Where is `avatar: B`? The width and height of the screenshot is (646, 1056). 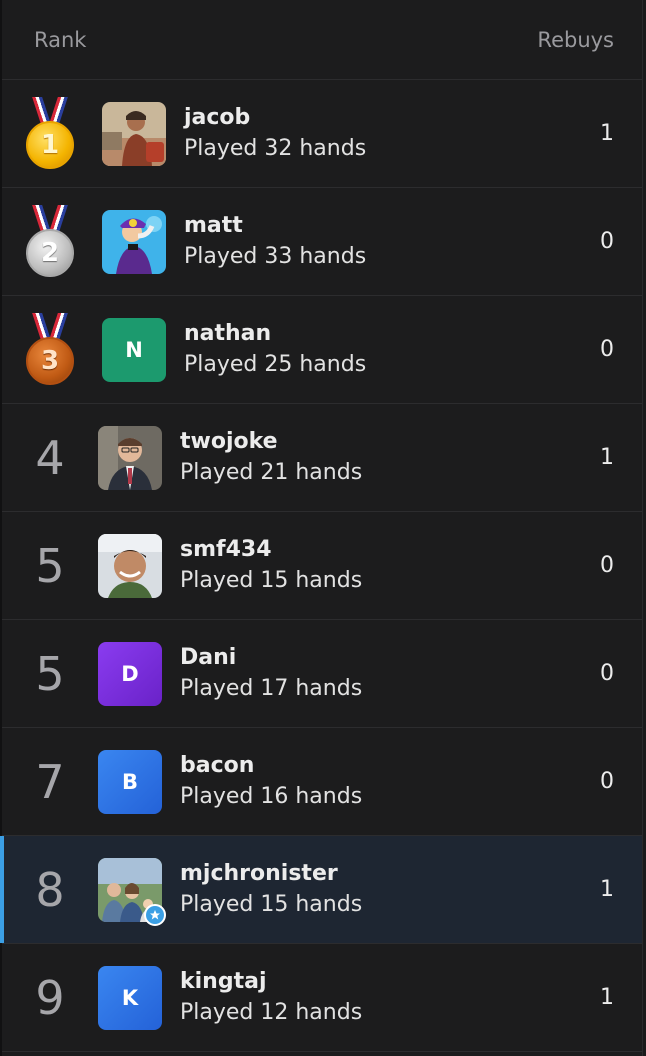
avatar: B is located at coordinates (130, 781).